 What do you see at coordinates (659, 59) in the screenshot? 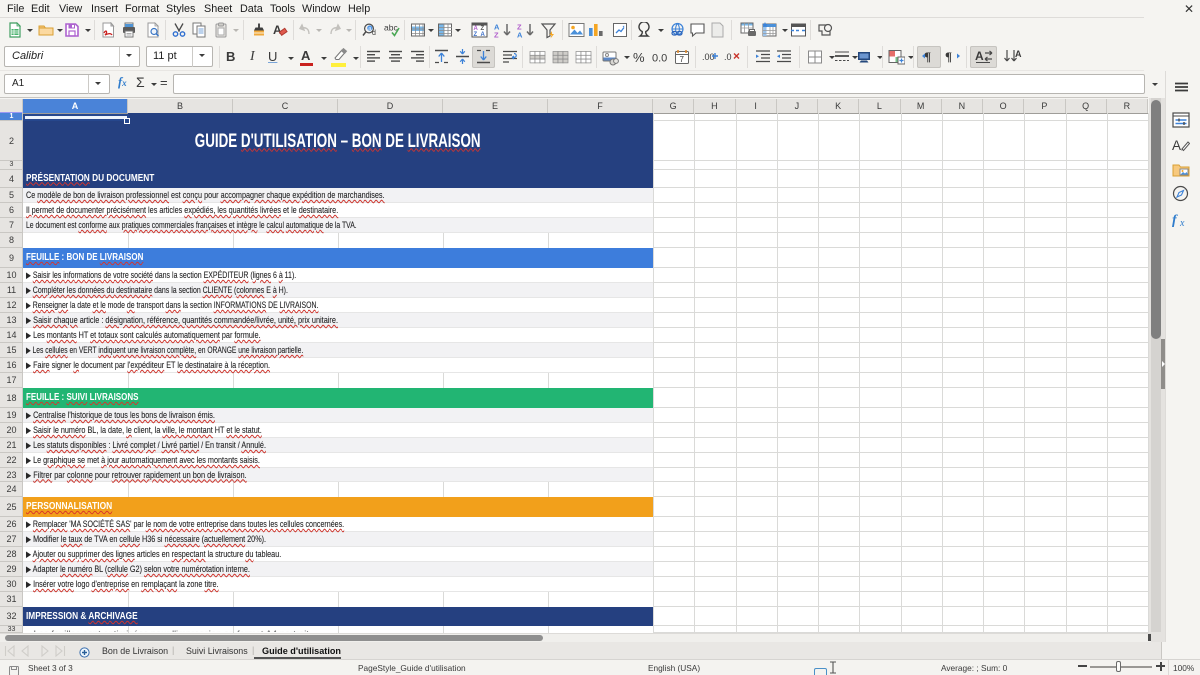
I see `svg-text: 0.0` at bounding box center [659, 59].